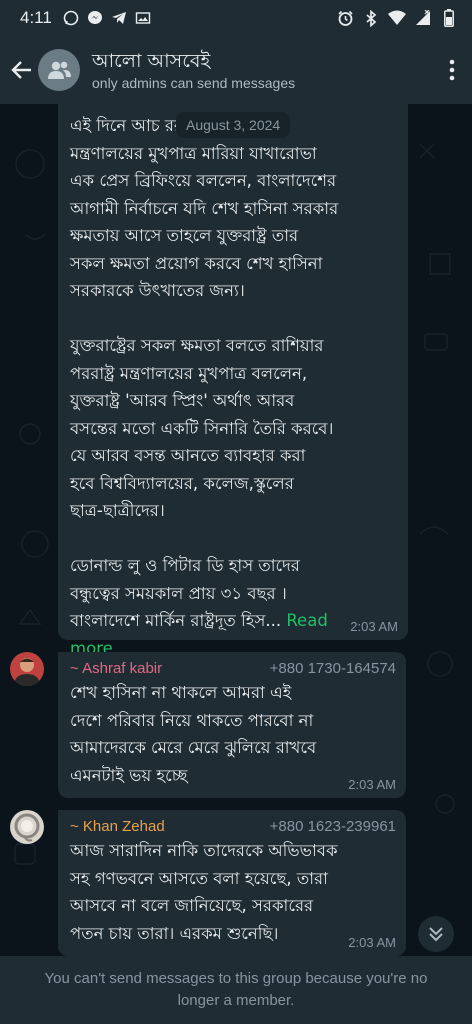 The image size is (472, 1024). What do you see at coordinates (423, 18) in the screenshot?
I see `signal-icon` at bounding box center [423, 18].